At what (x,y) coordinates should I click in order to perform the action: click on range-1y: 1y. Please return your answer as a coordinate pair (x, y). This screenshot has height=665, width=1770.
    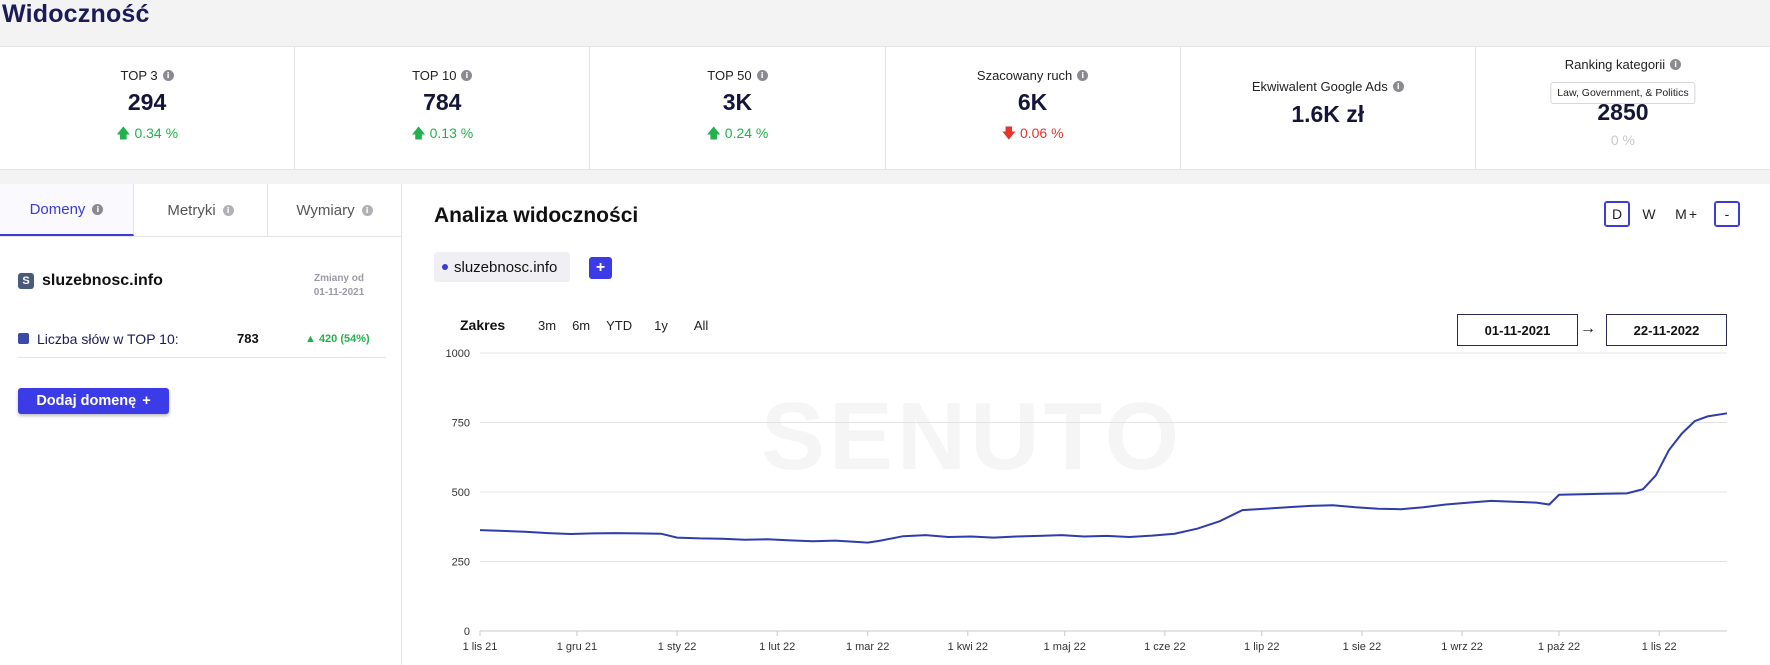
    Looking at the image, I should click on (658, 325).